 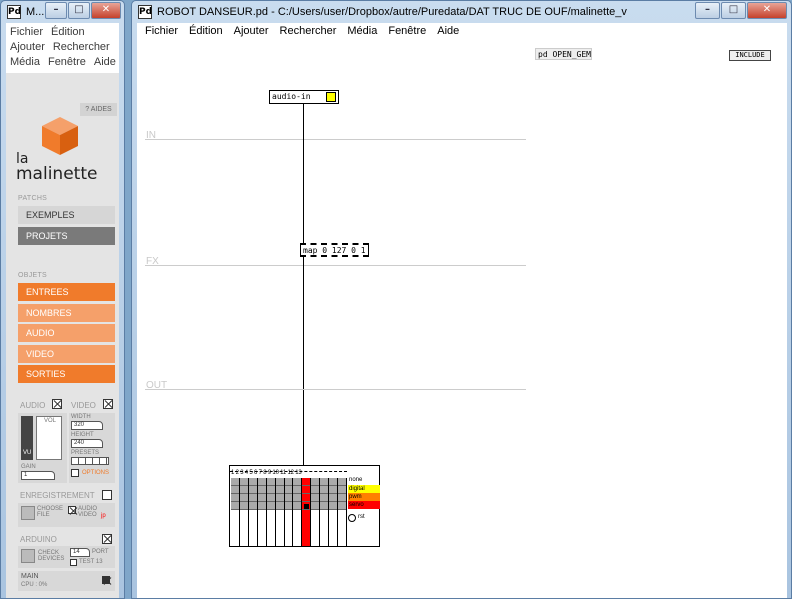 What do you see at coordinates (66, 354) in the screenshot?
I see `video-button: VIDEO` at bounding box center [66, 354].